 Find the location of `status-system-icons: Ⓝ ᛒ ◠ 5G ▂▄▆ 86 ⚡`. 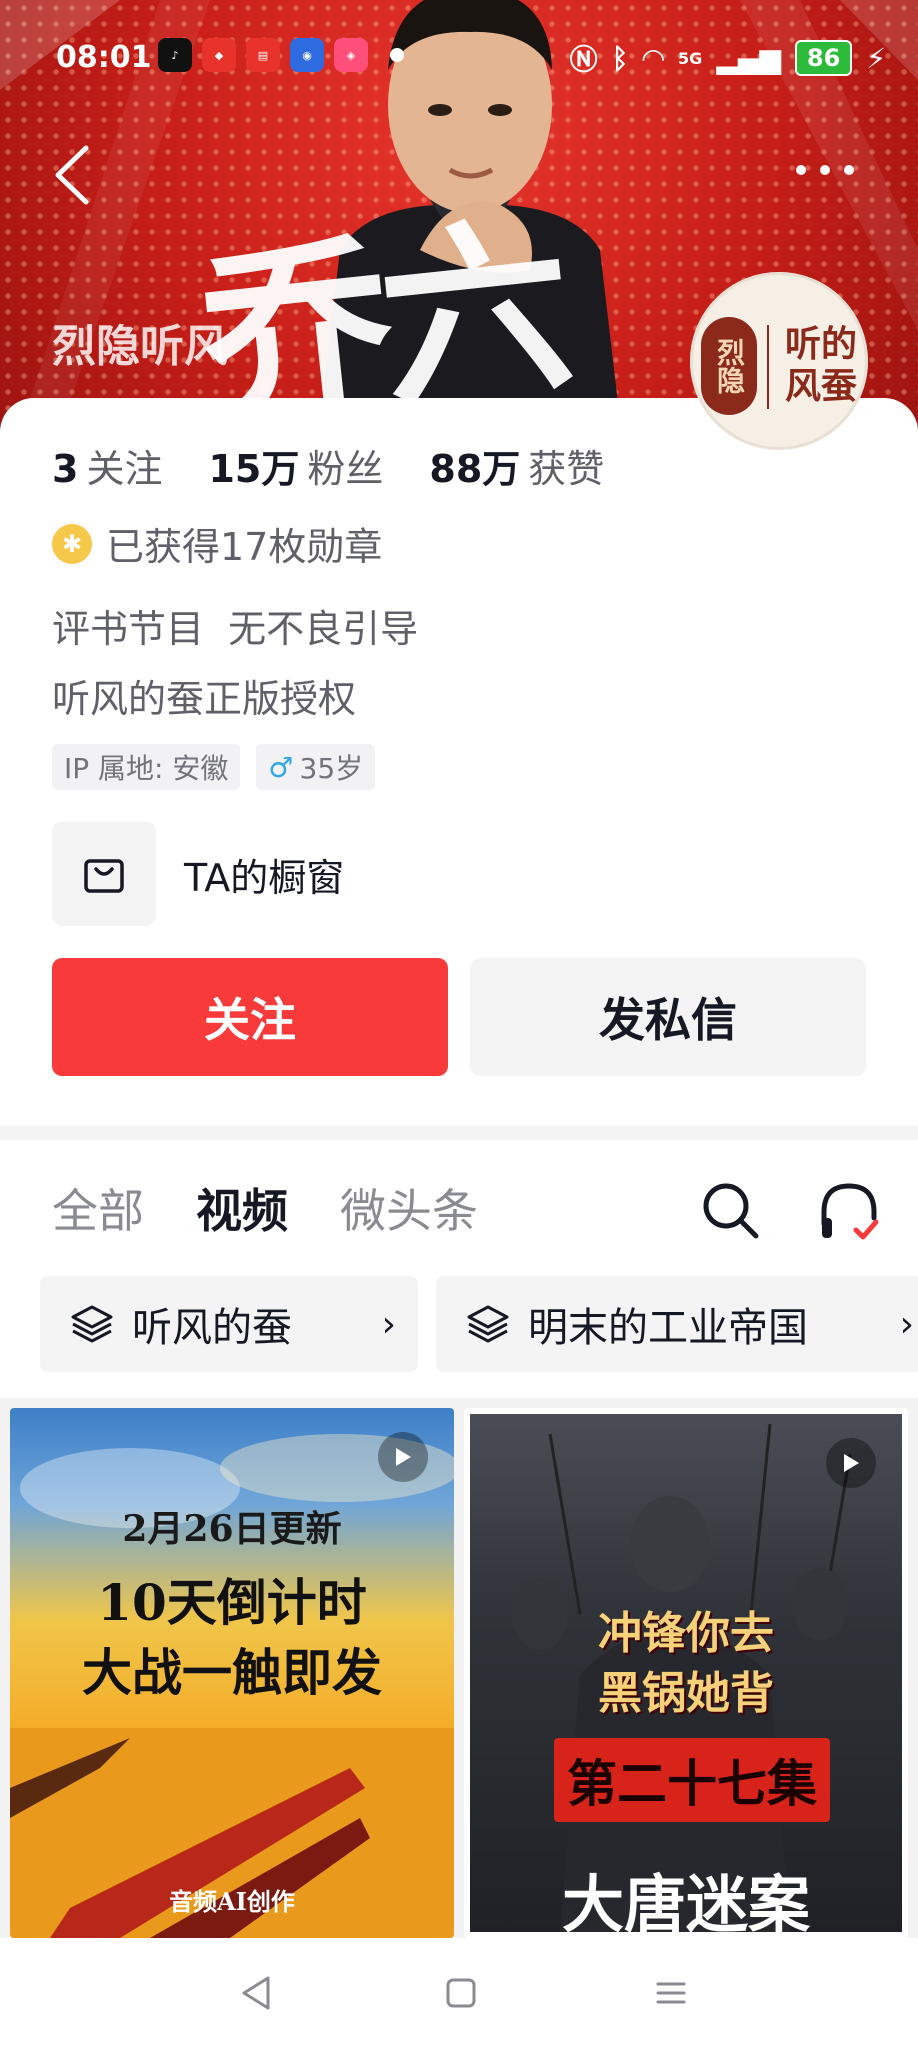

status-system-icons: Ⓝ ᛒ ◠ 5G ▂▄▆ 86 ⚡ is located at coordinates (728, 58).